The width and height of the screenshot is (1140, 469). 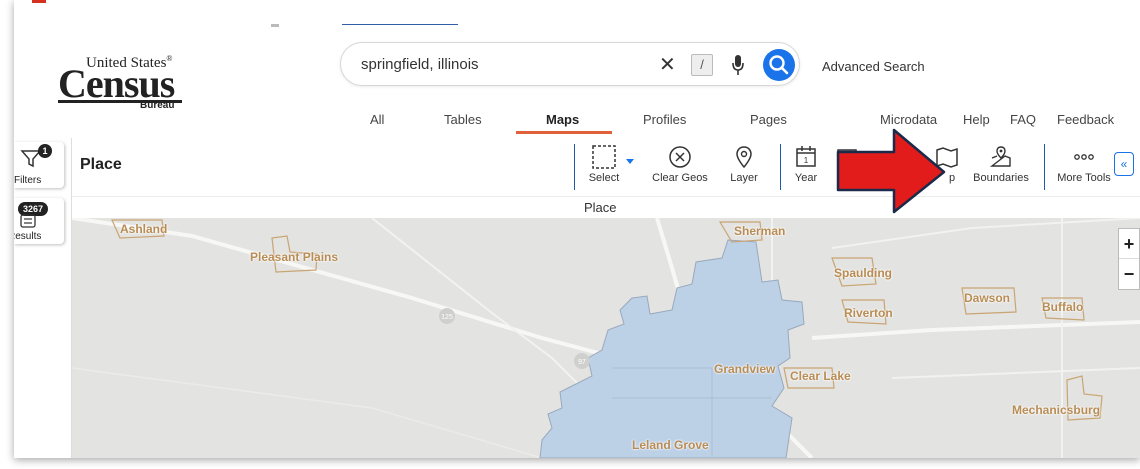 I want to click on boundaries-icon, so click(x=1000, y=156).